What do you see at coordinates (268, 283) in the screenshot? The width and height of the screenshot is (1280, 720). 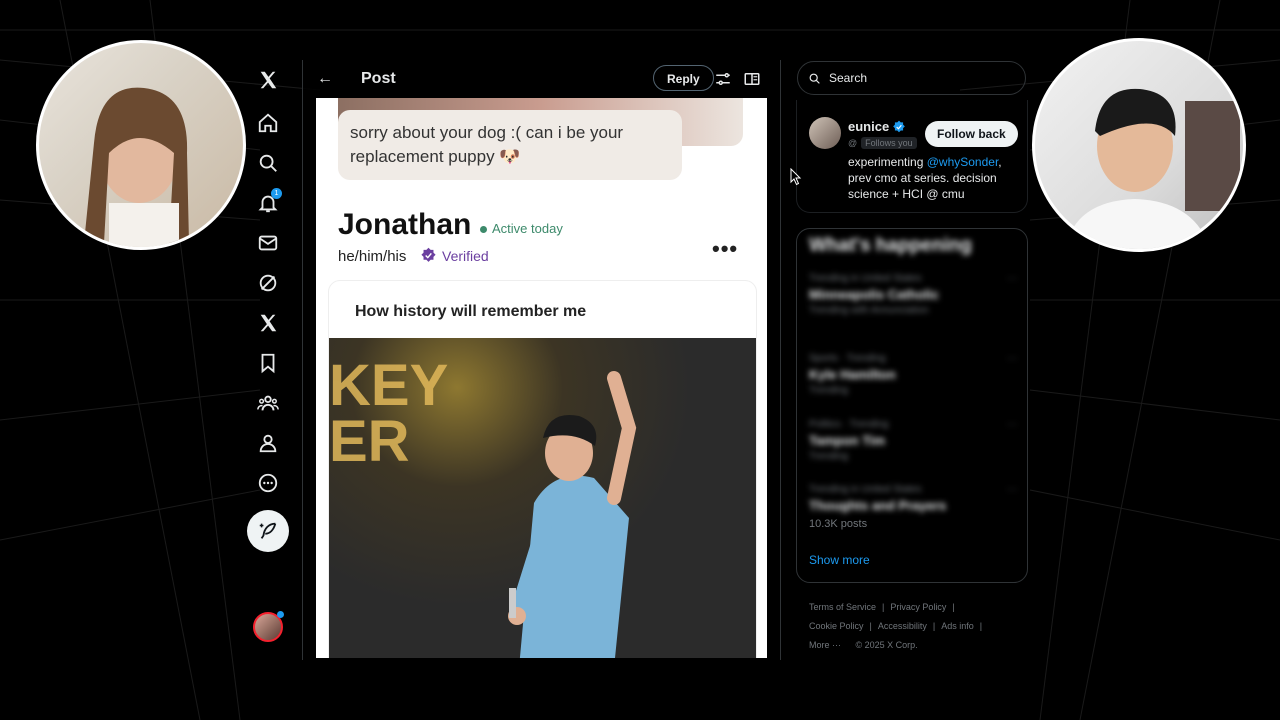 I see `grok-icon` at bounding box center [268, 283].